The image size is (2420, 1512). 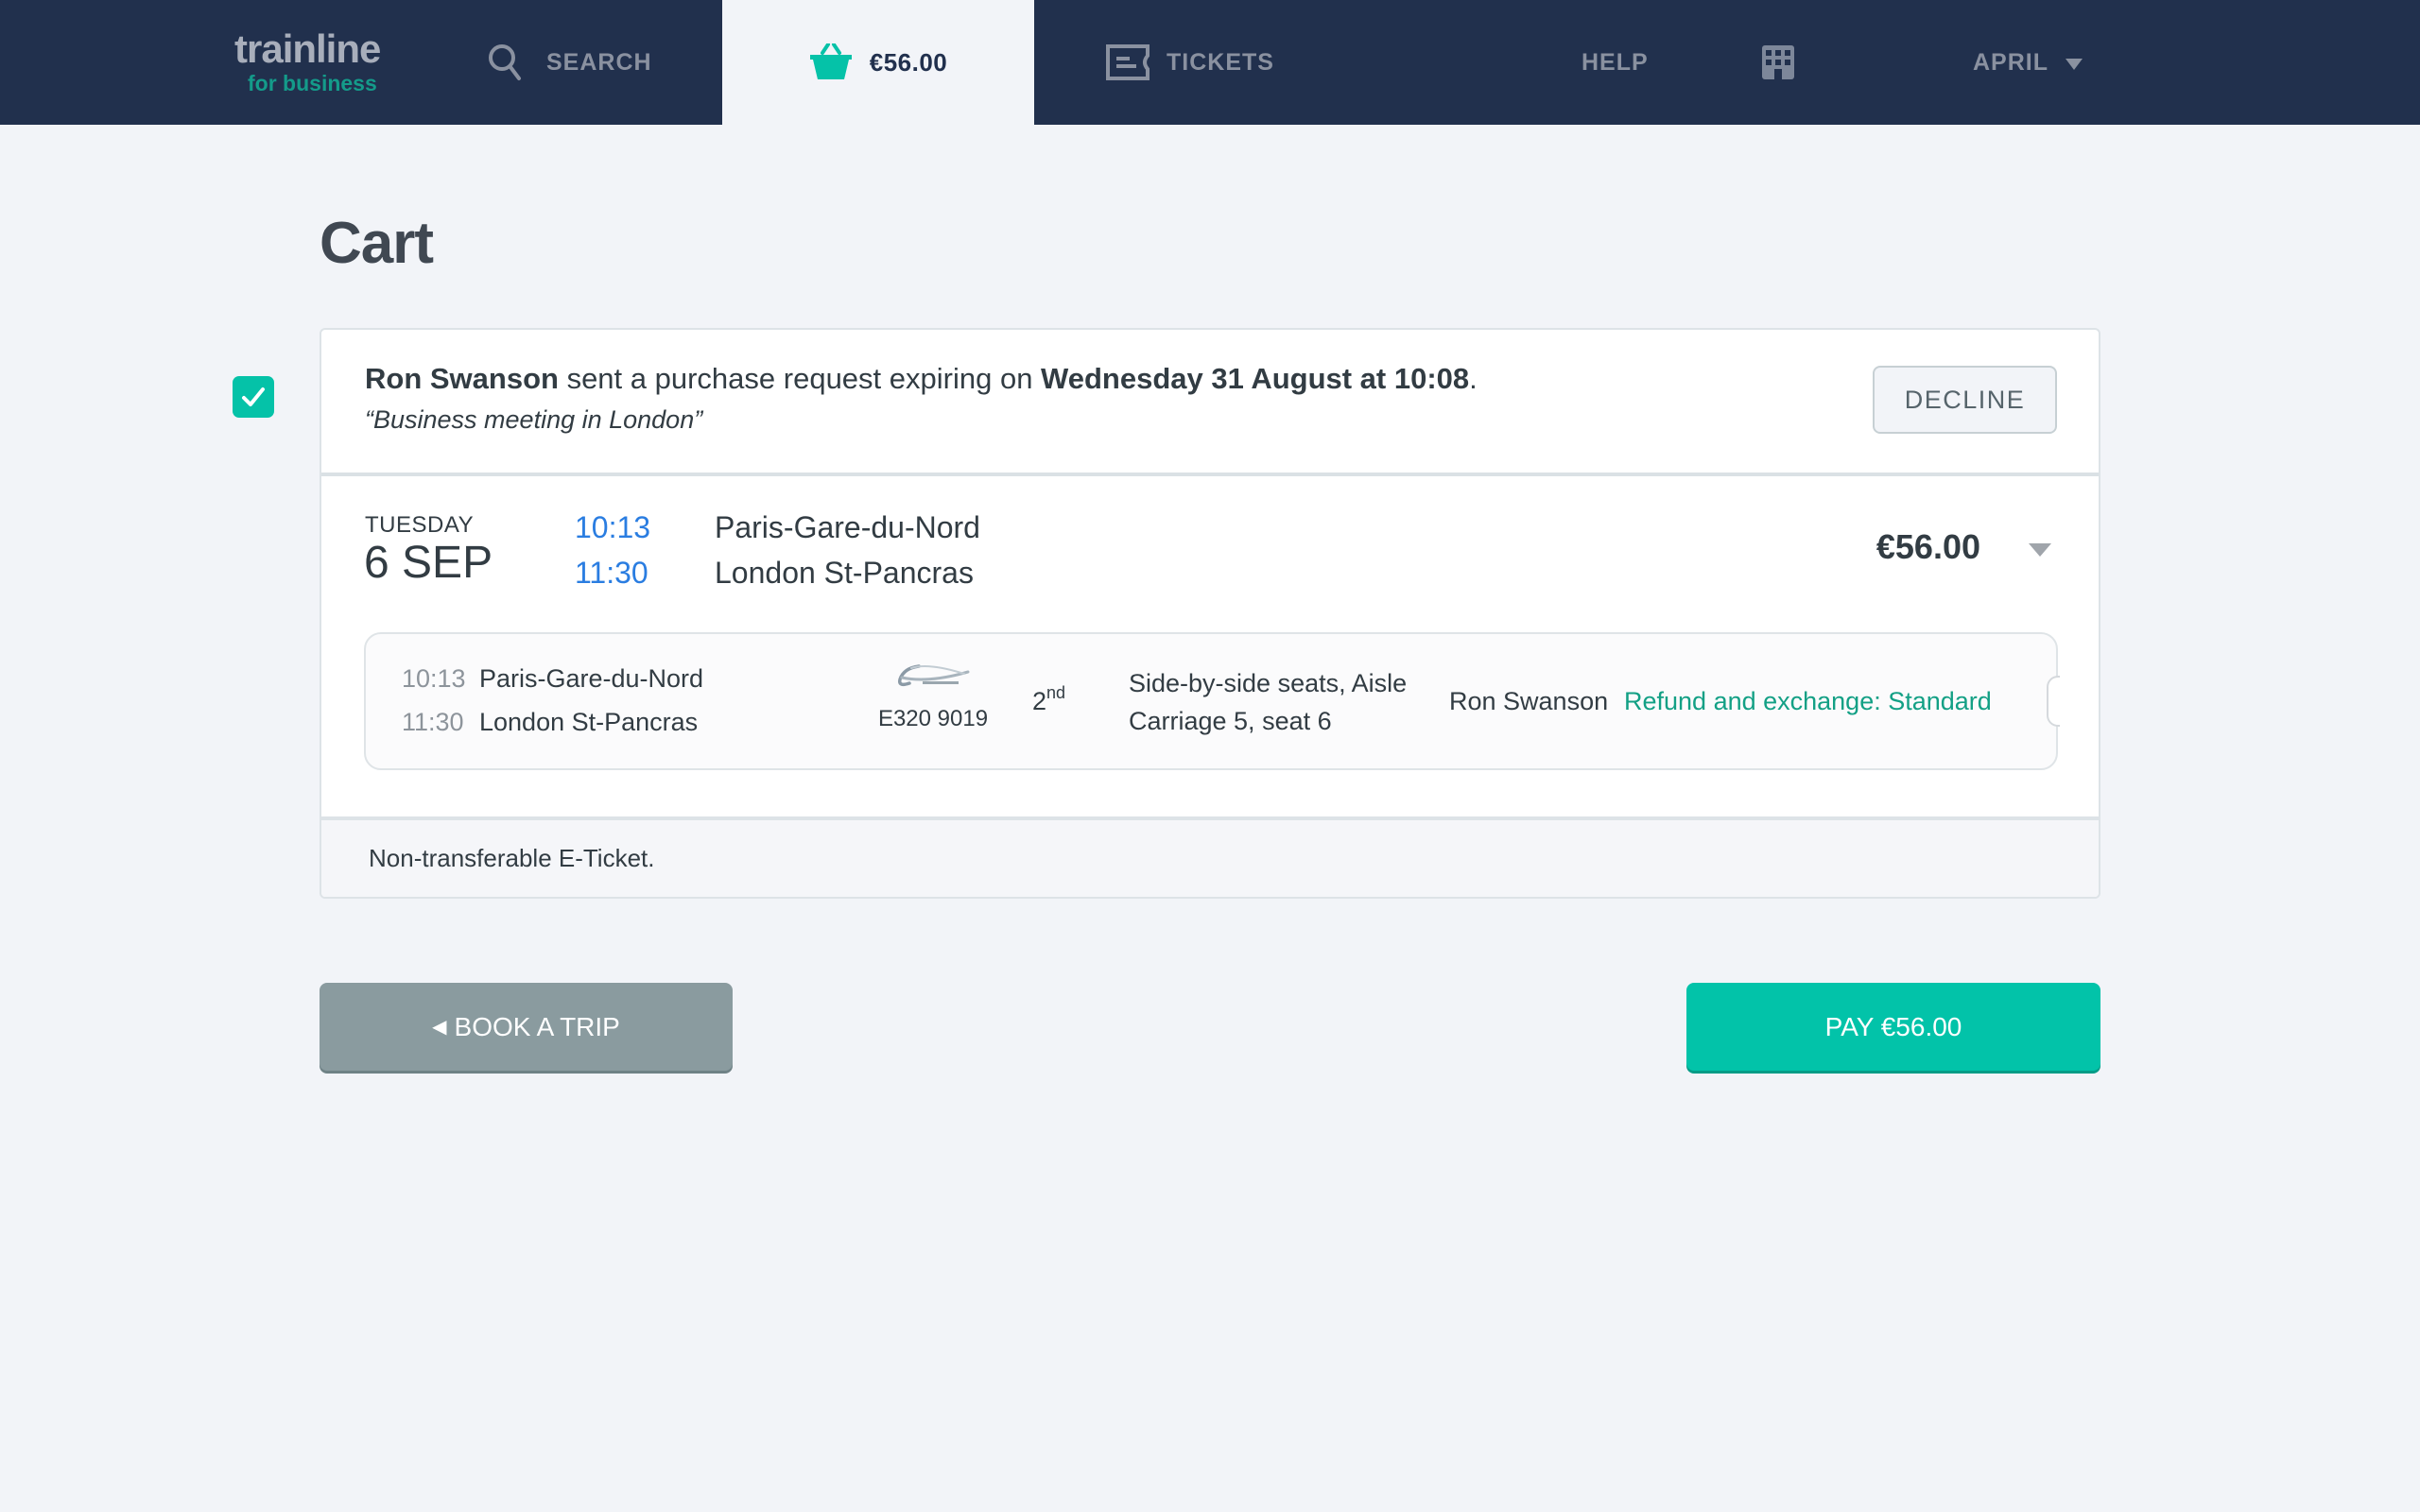 I want to click on segment-departure-time: 10:13, so click(x=434, y=678).